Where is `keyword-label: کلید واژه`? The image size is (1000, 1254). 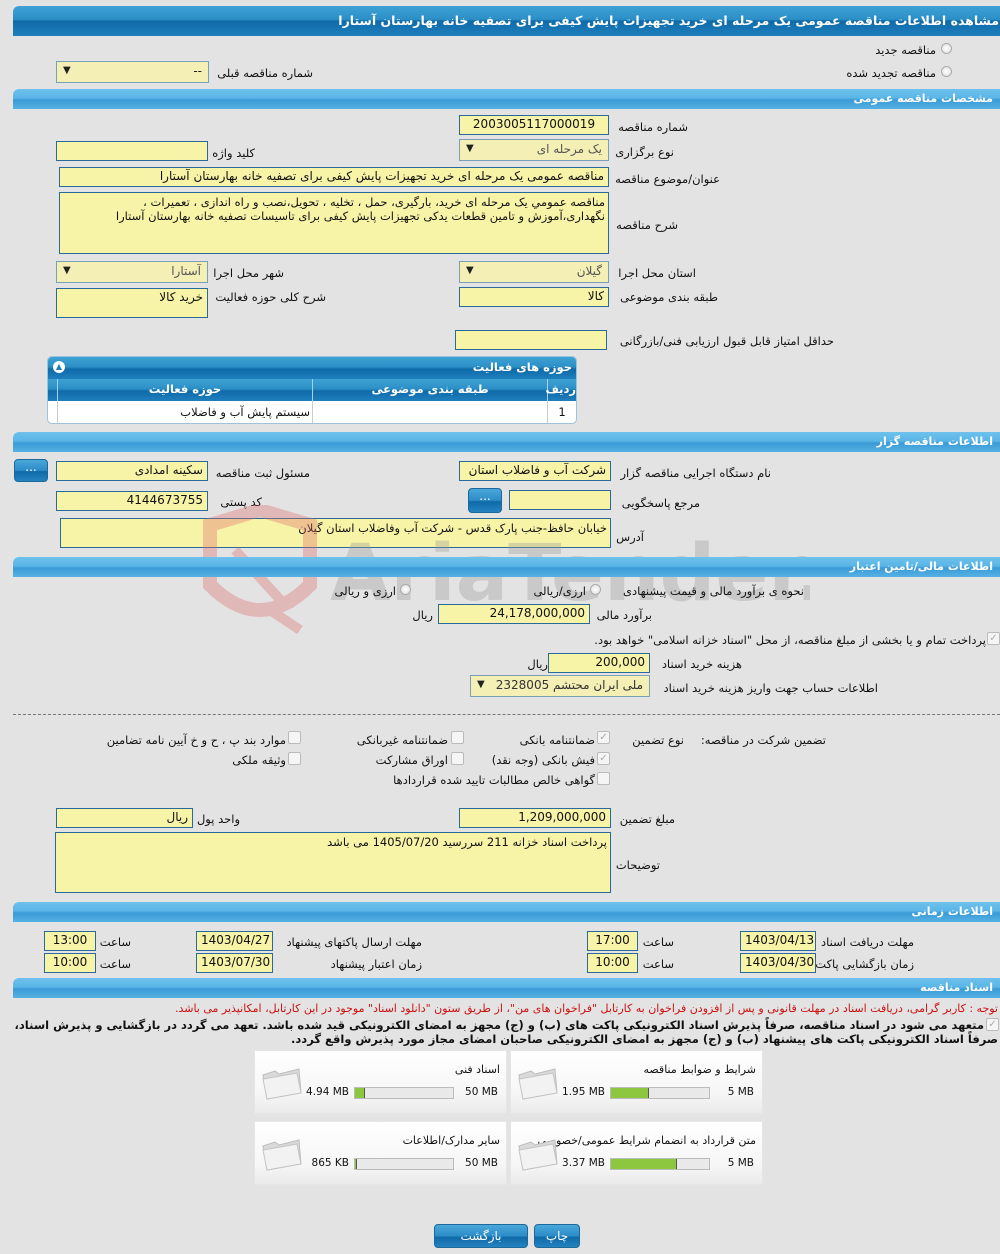 keyword-label: کلید واژه is located at coordinates (233, 153).